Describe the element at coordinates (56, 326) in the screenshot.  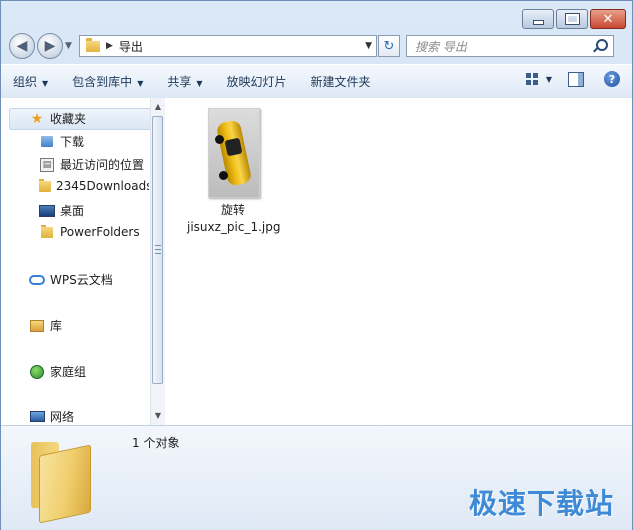
I see `sidebar-item-label: 库` at that location.